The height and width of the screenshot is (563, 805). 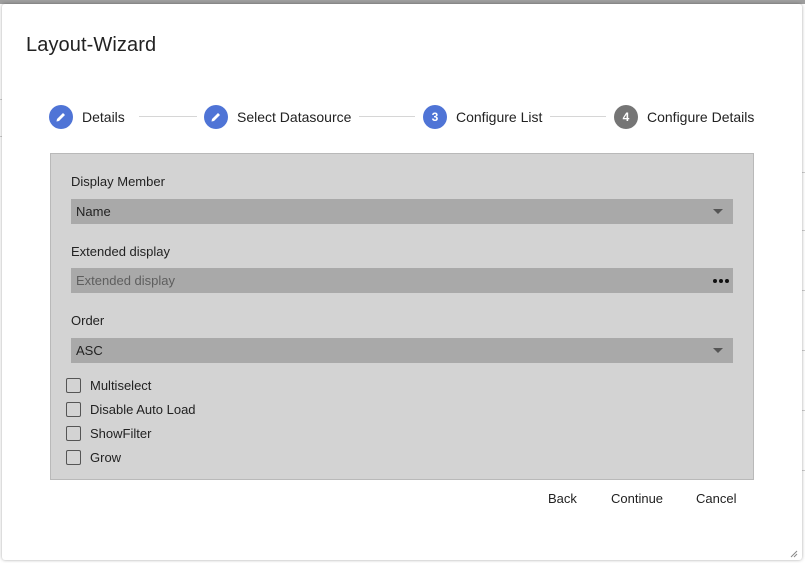 I want to click on extended-display-field: Extended display, so click(x=402, y=280).